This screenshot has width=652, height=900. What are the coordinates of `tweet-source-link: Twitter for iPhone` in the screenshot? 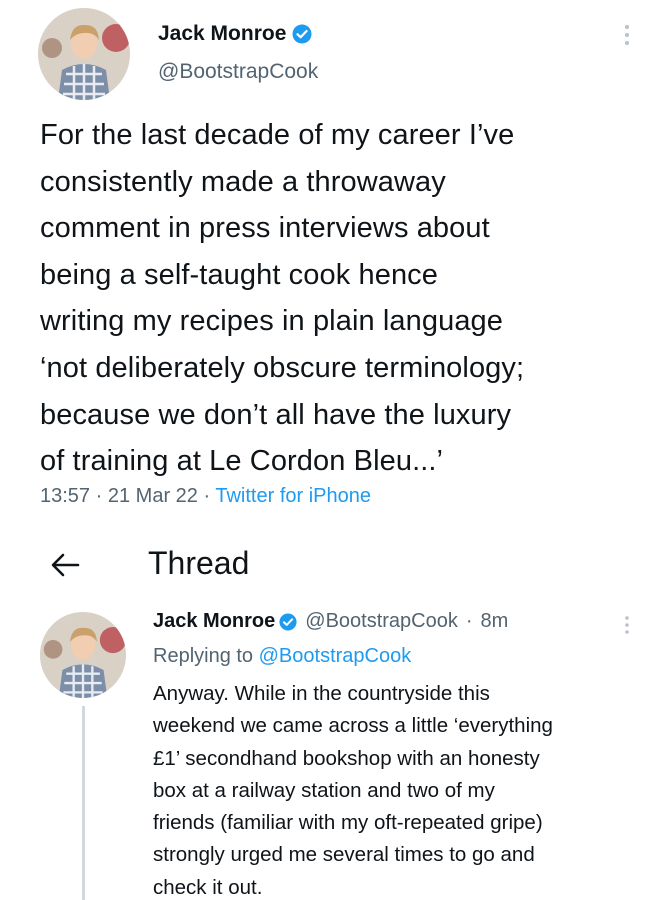 It's located at (293, 496).